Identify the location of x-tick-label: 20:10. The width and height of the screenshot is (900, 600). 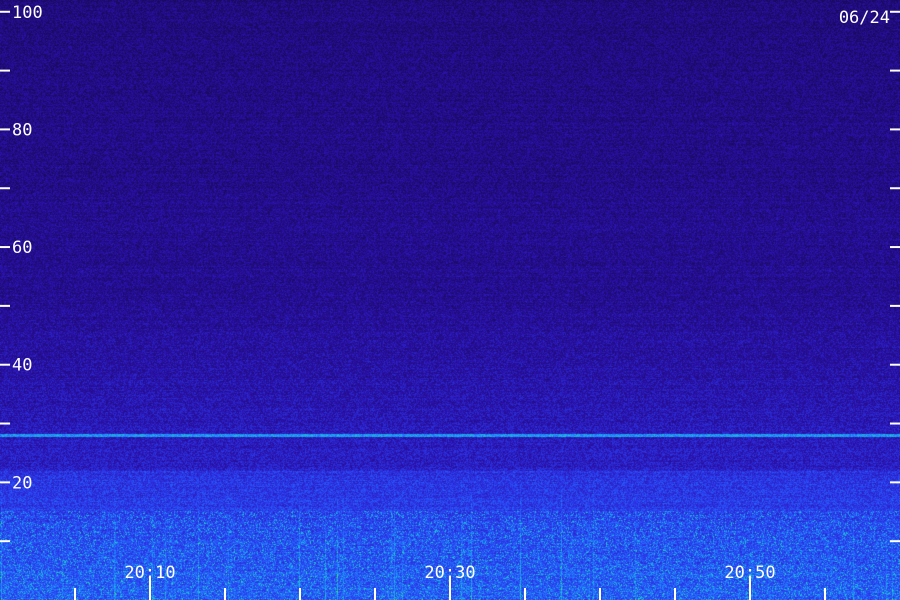
(149, 573).